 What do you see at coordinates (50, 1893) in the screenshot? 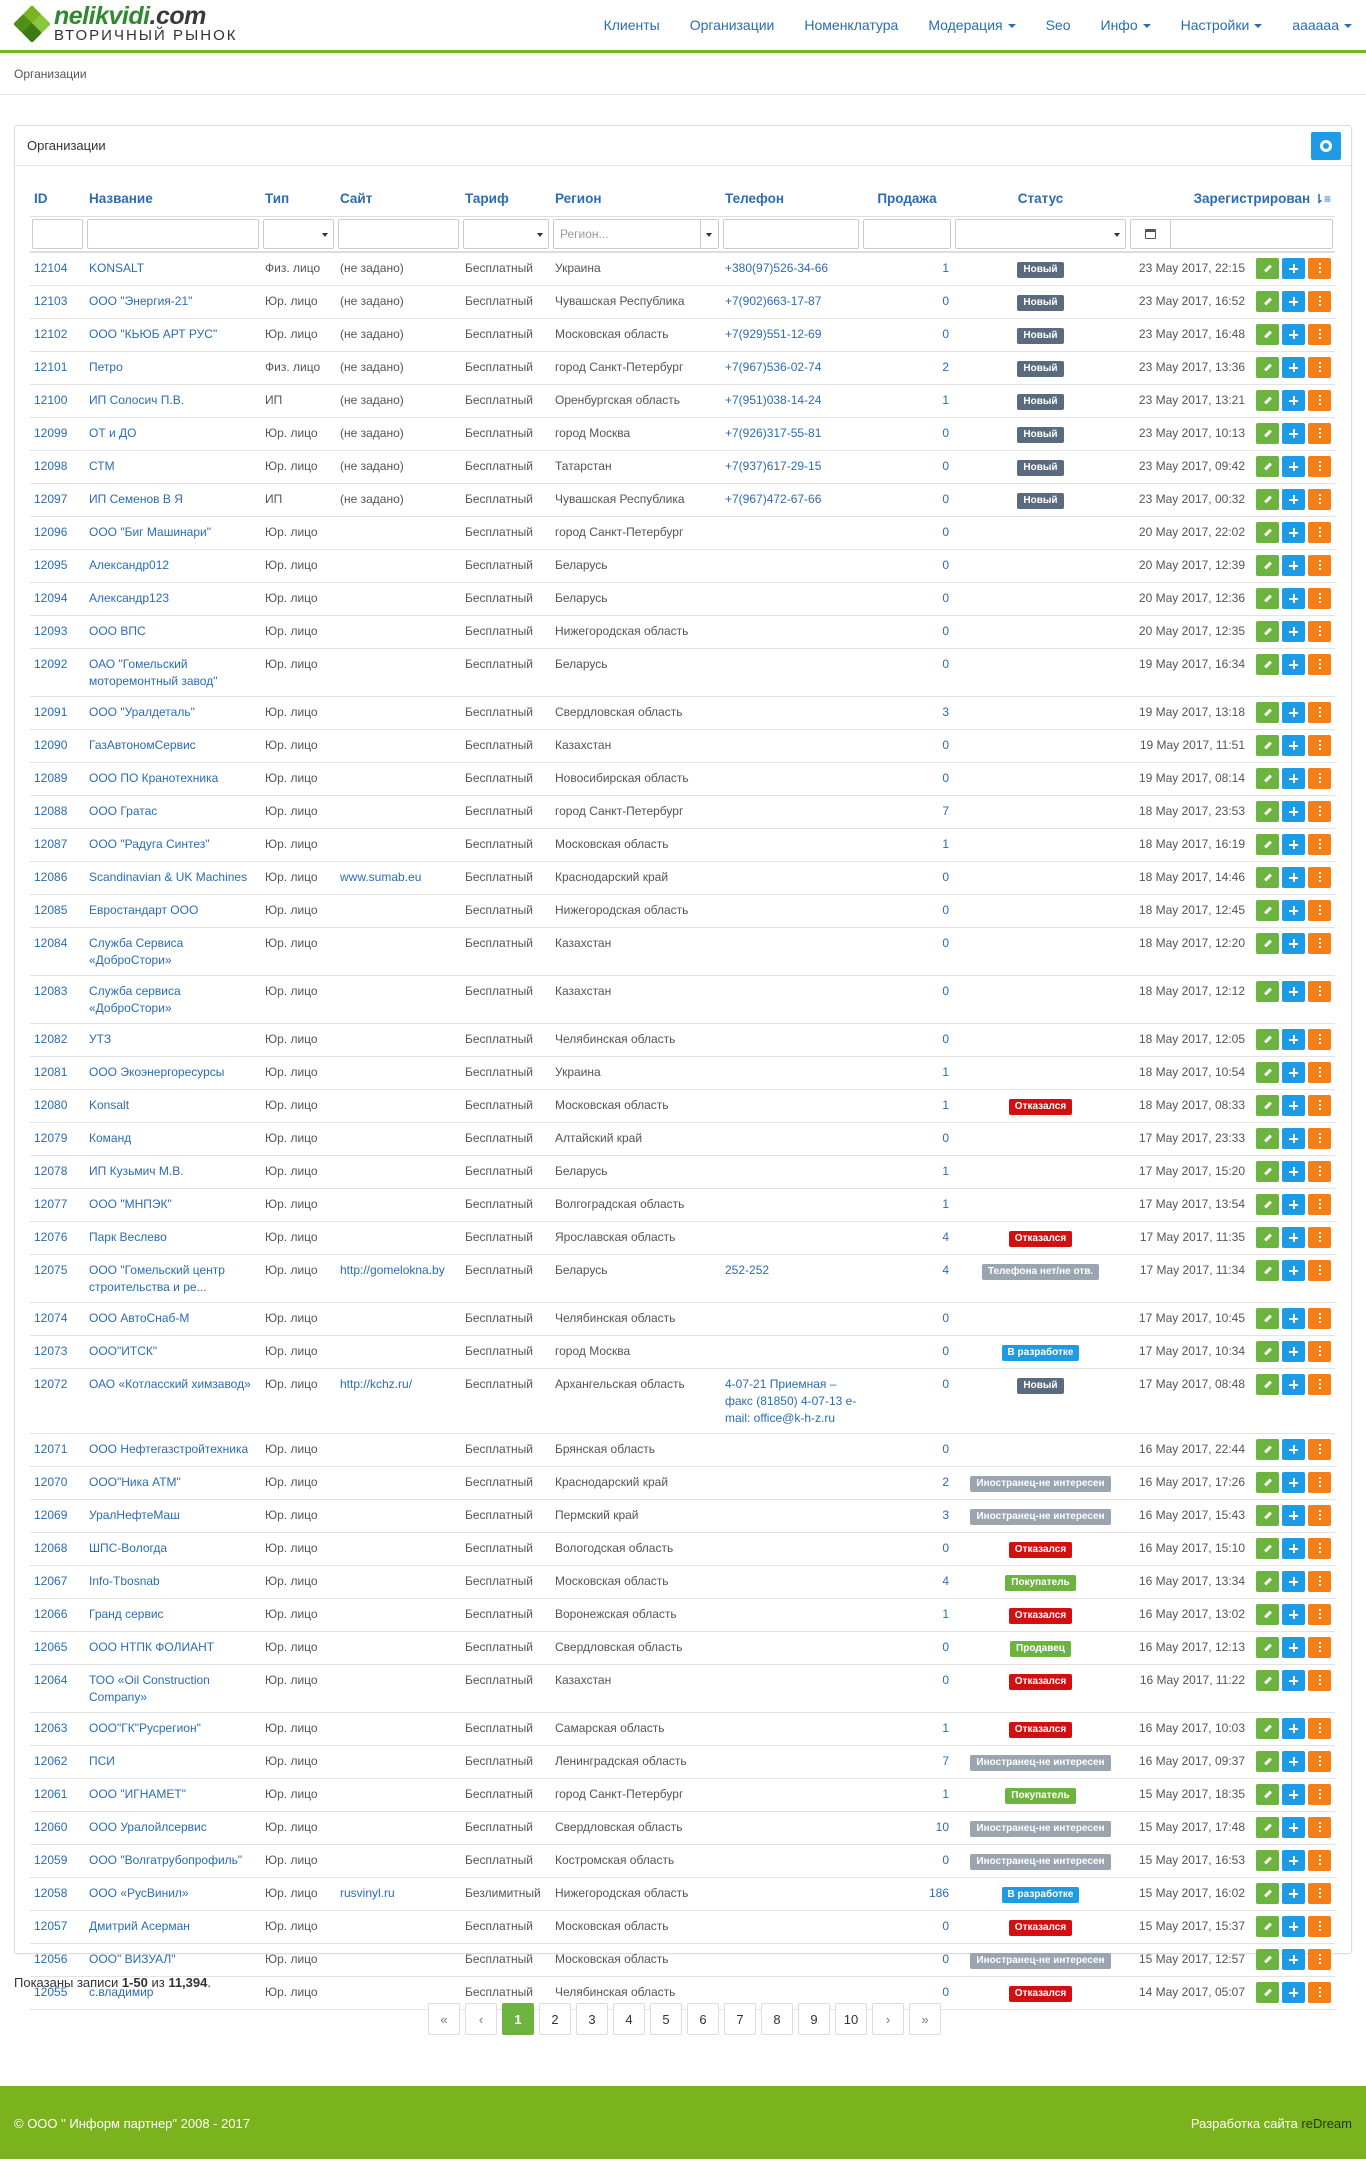
I see `org-id-link: 12058` at bounding box center [50, 1893].